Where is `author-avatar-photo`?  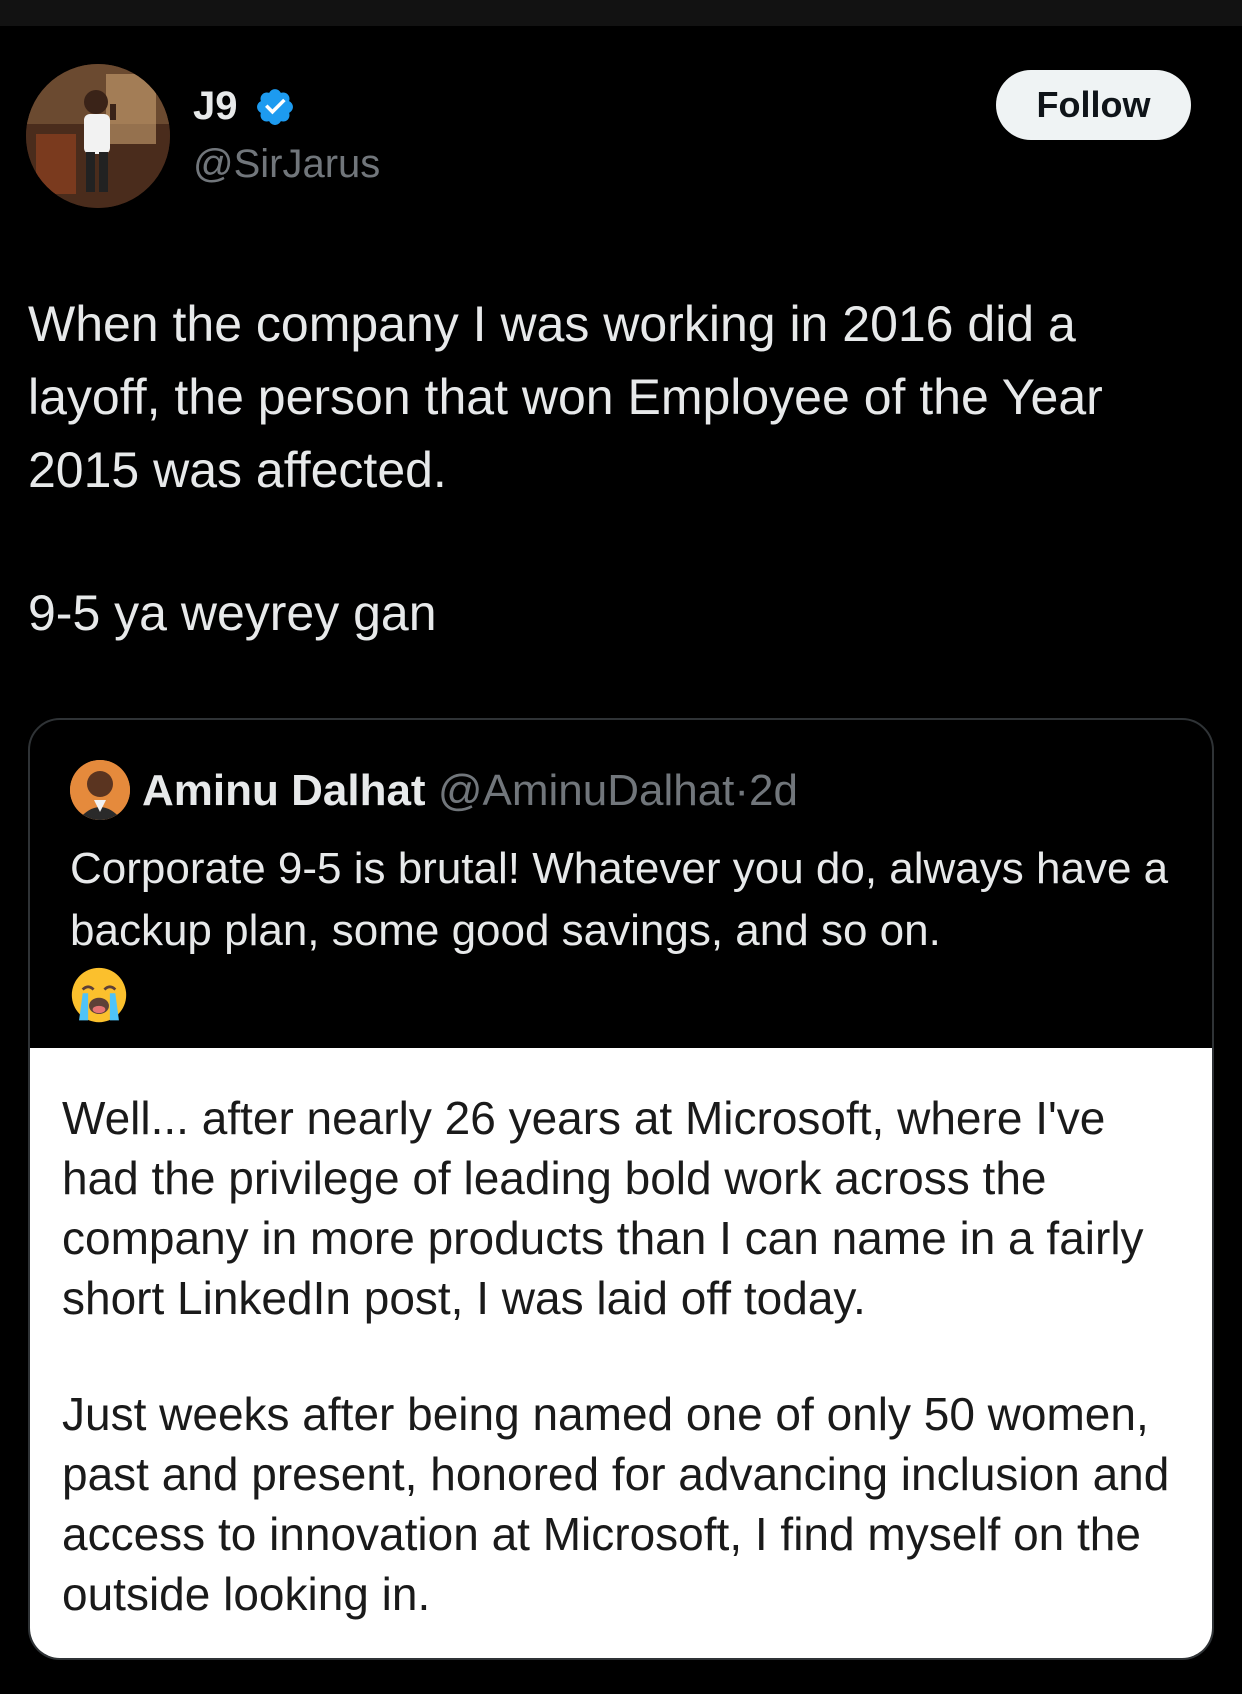
author-avatar-photo is located at coordinates (98, 136).